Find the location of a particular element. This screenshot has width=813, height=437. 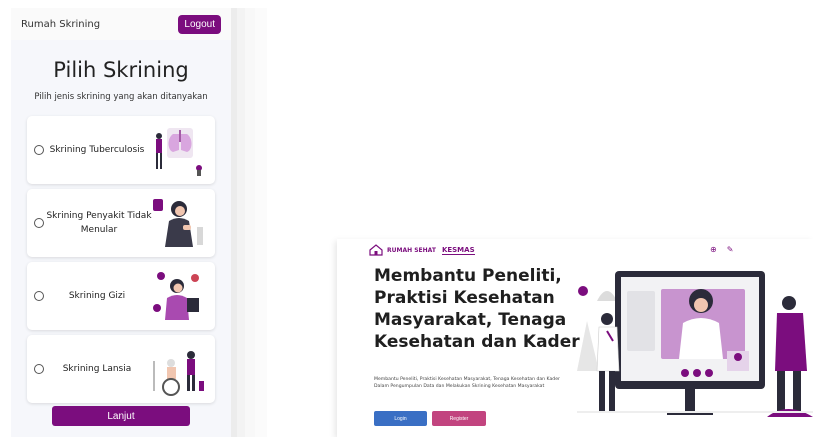

desktop-navbar: RUMAH SEHAT KESMAS ⊕ ✎ is located at coordinates (575, 250).